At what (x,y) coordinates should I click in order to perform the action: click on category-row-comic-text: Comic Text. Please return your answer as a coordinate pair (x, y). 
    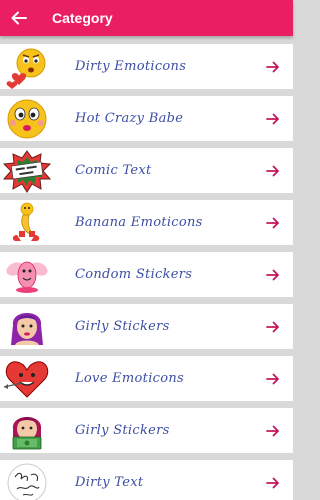
    Looking at the image, I should click on (146, 170).